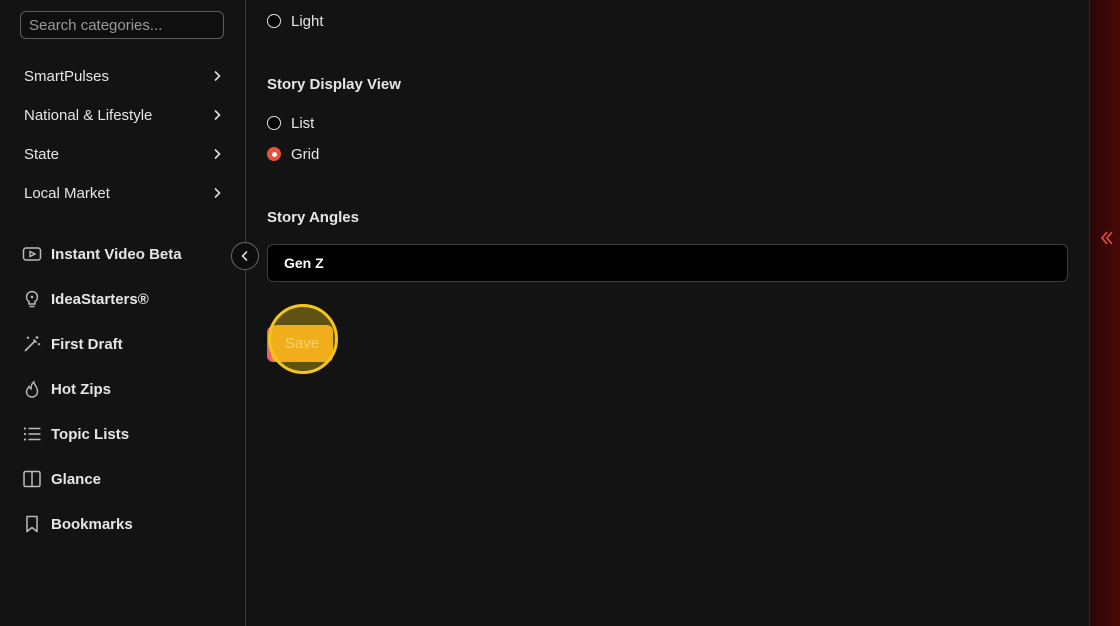 The width and height of the screenshot is (1120, 626). I want to click on bookmark-icon, so click(32, 524).